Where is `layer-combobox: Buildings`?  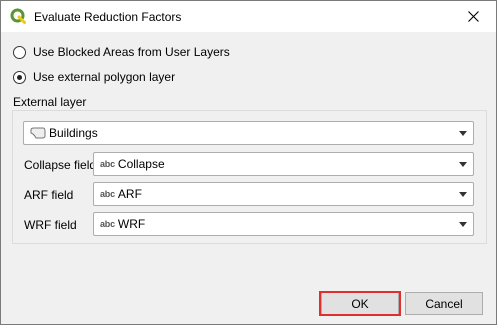
layer-combobox: Buildings is located at coordinates (248, 133).